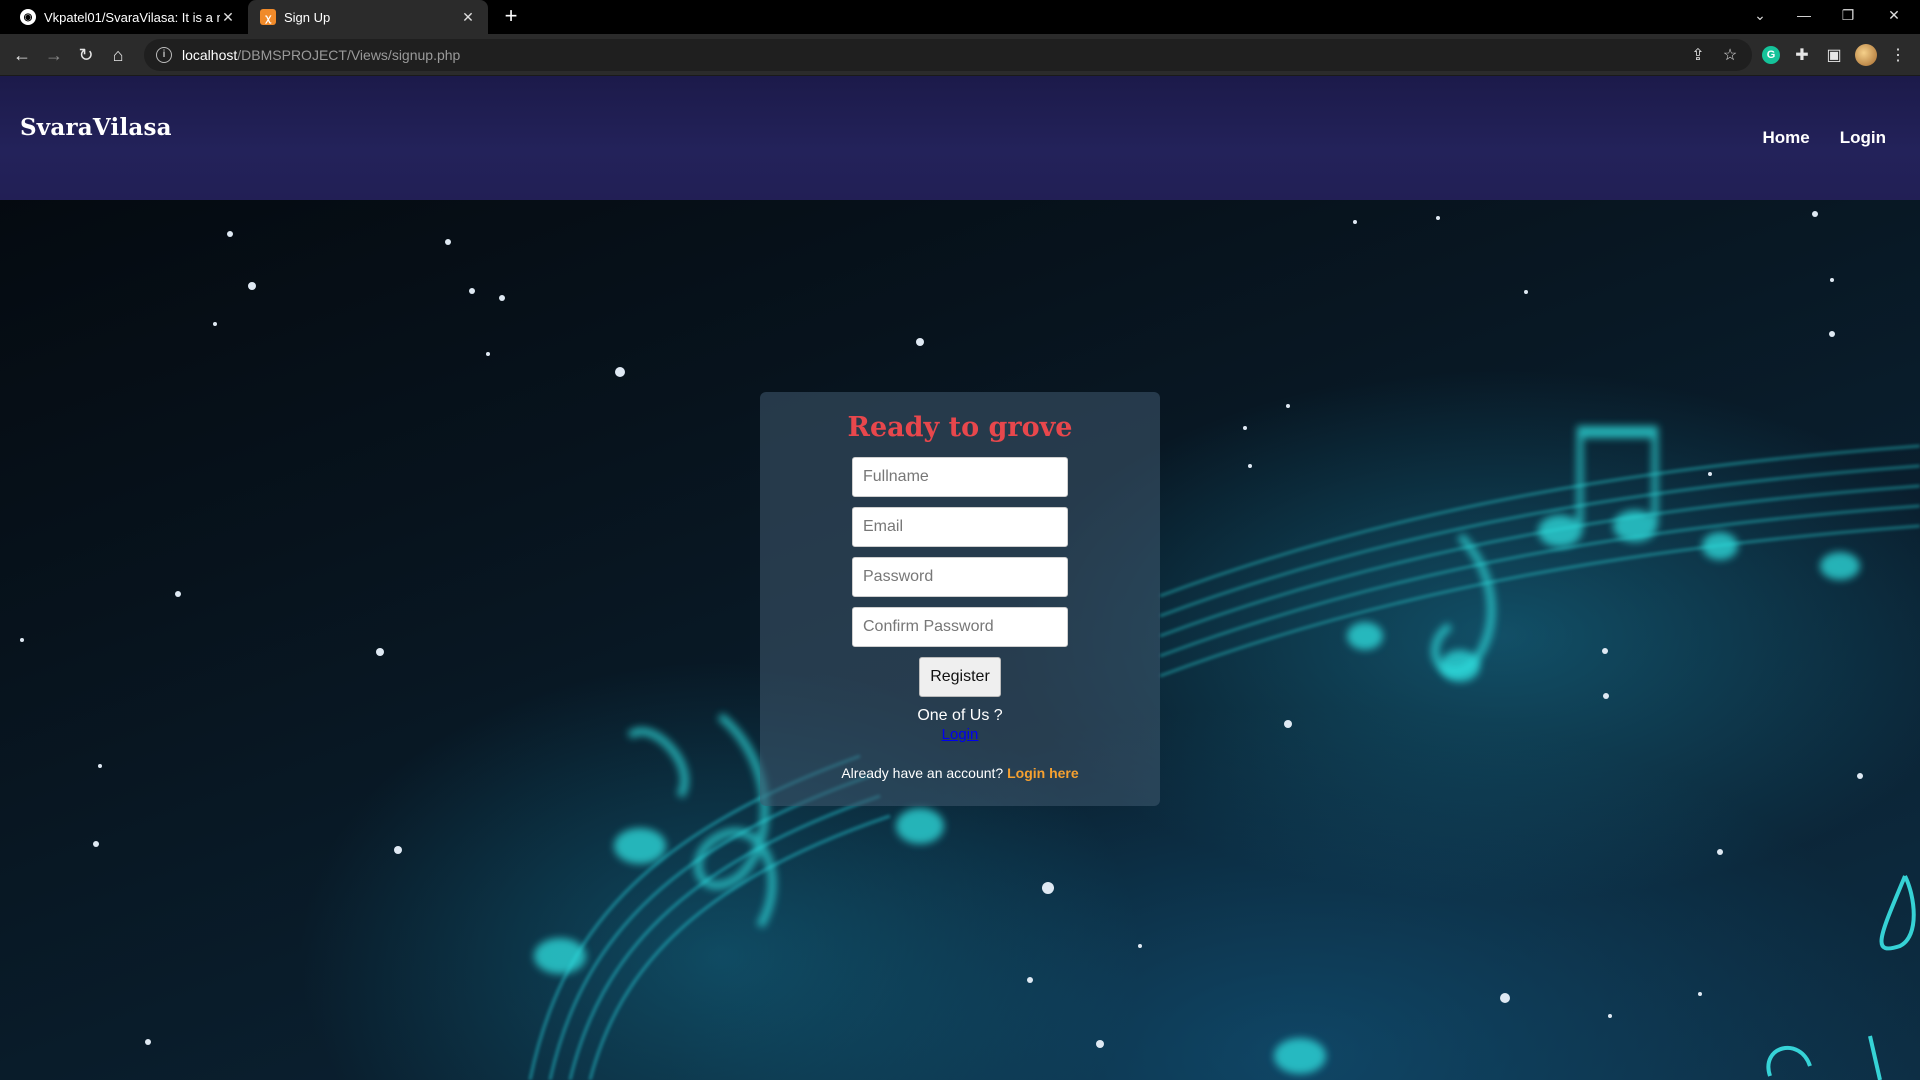 Image resolution: width=1920 pixels, height=1080 pixels. I want to click on nav-home-link: Home, so click(1786, 138).